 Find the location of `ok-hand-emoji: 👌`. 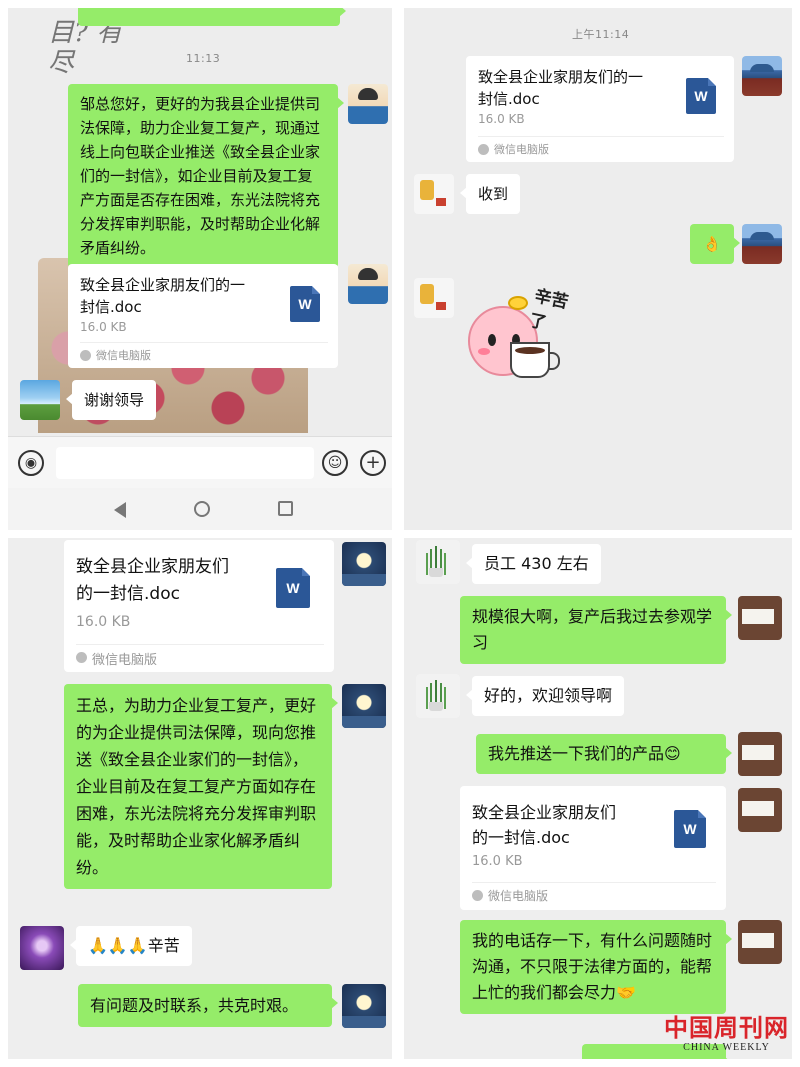

ok-hand-emoji: 👌 is located at coordinates (712, 244).